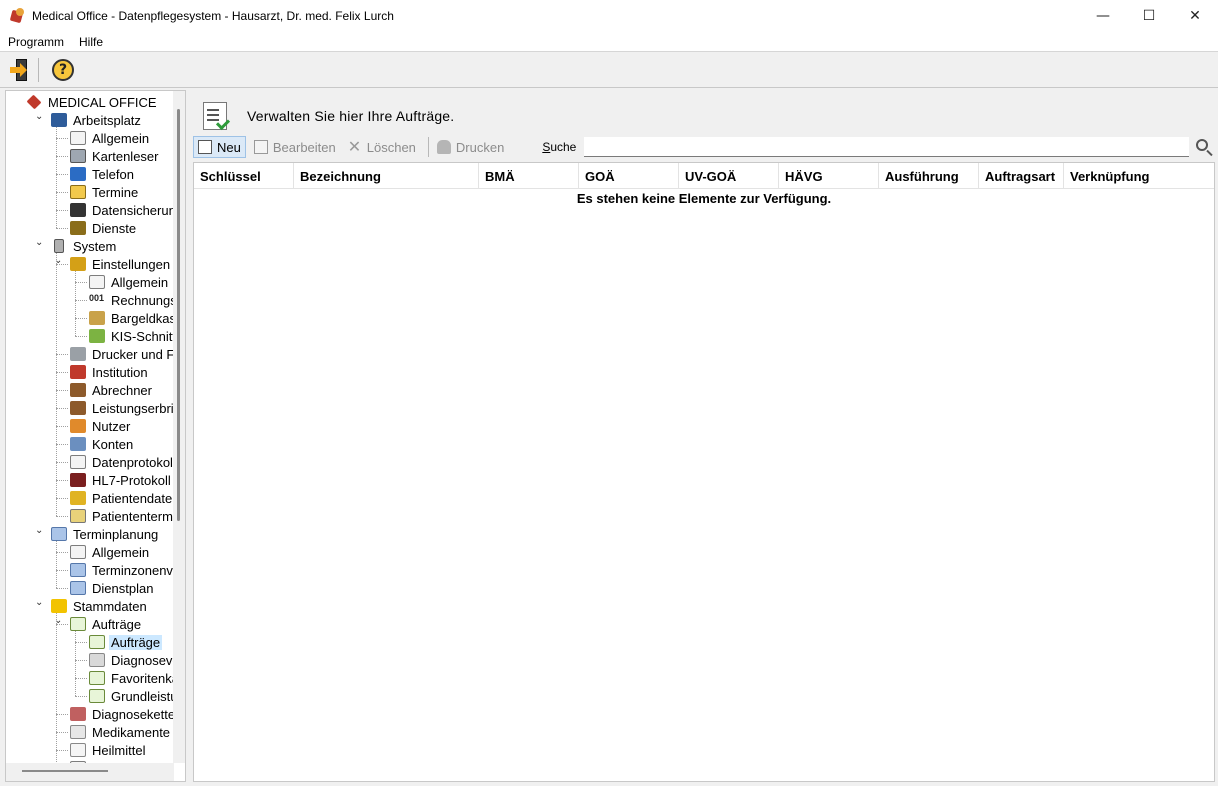 The image size is (1218, 786). I want to click on tree-item: Diagnoseketten, so click(122, 714).